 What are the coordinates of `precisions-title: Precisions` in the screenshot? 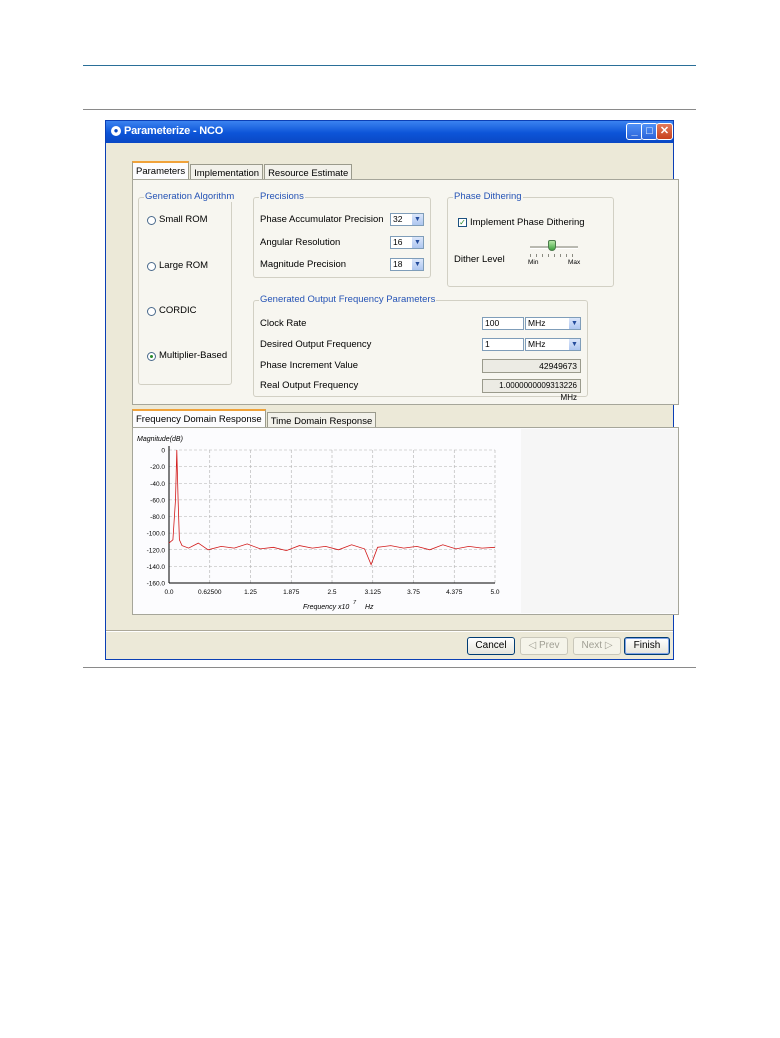 It's located at (282, 196).